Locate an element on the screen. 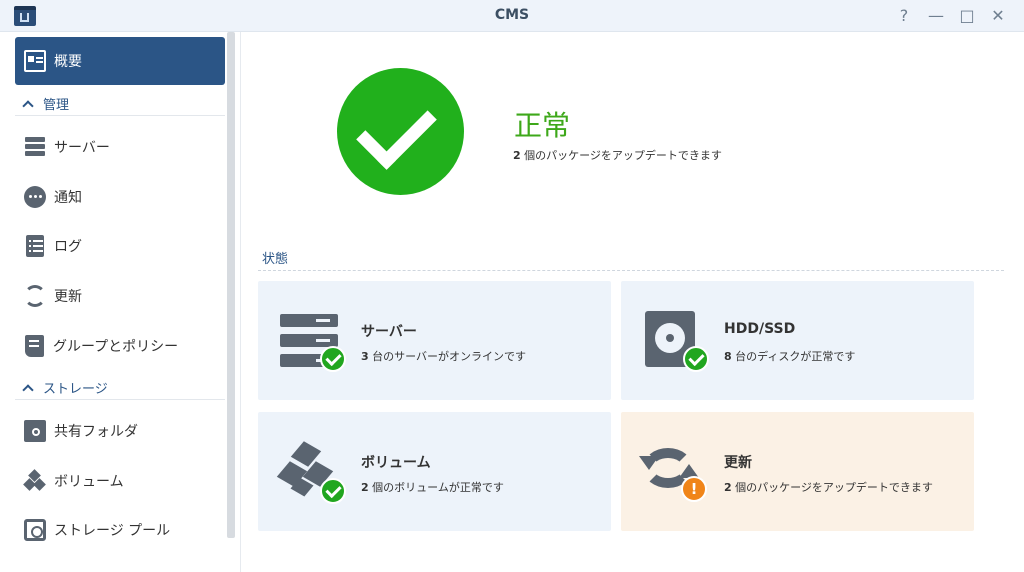 The height and width of the screenshot is (572, 1024). sidebar-item-label: 概要 is located at coordinates (68, 62).